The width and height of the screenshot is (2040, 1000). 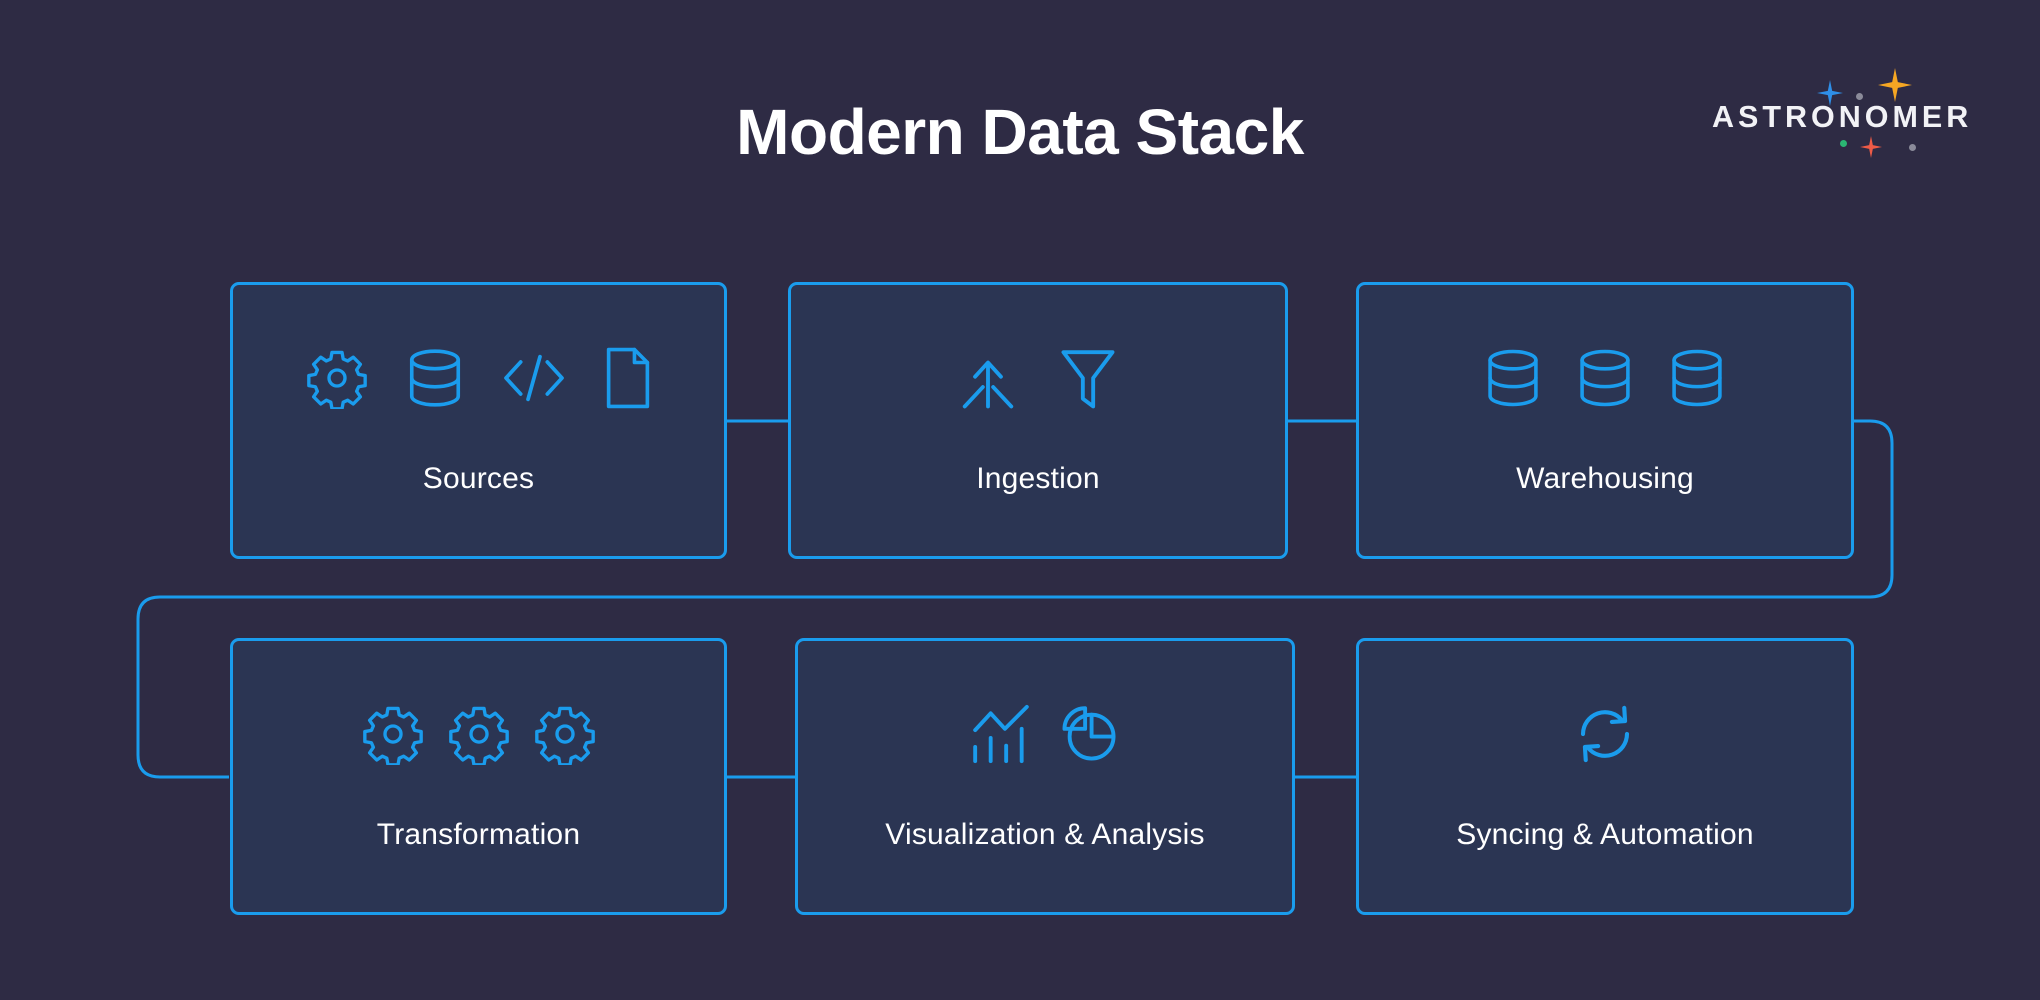 What do you see at coordinates (478, 478) in the screenshot?
I see `card-sources-label: Sources` at bounding box center [478, 478].